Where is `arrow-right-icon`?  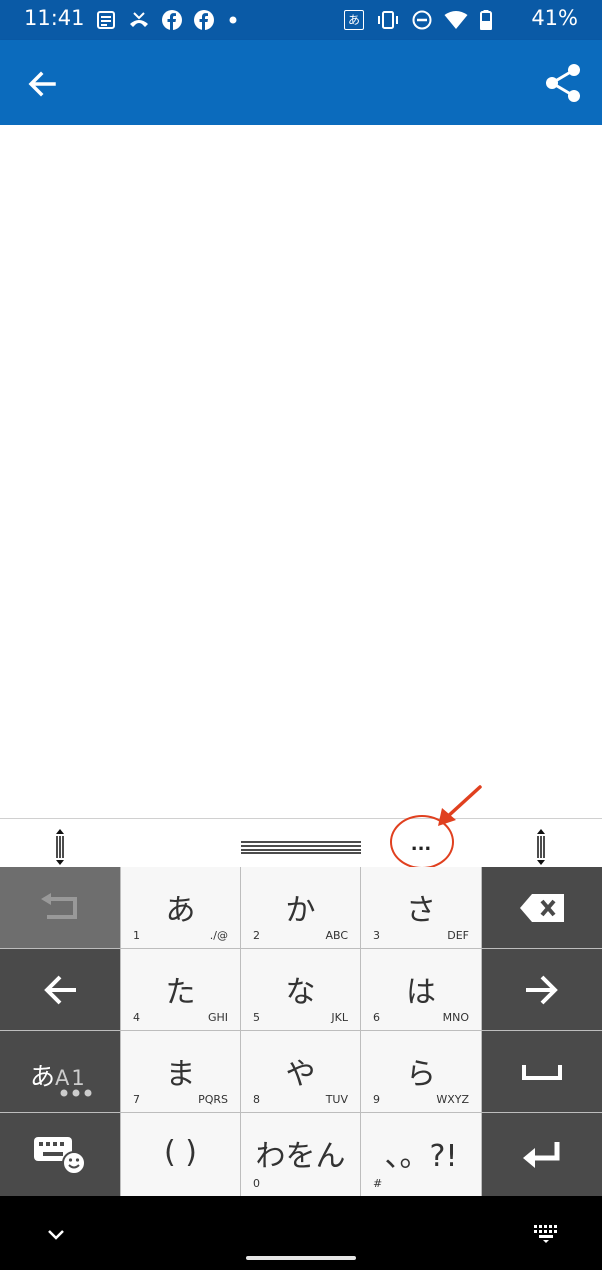 arrow-right-icon is located at coordinates (542, 989).